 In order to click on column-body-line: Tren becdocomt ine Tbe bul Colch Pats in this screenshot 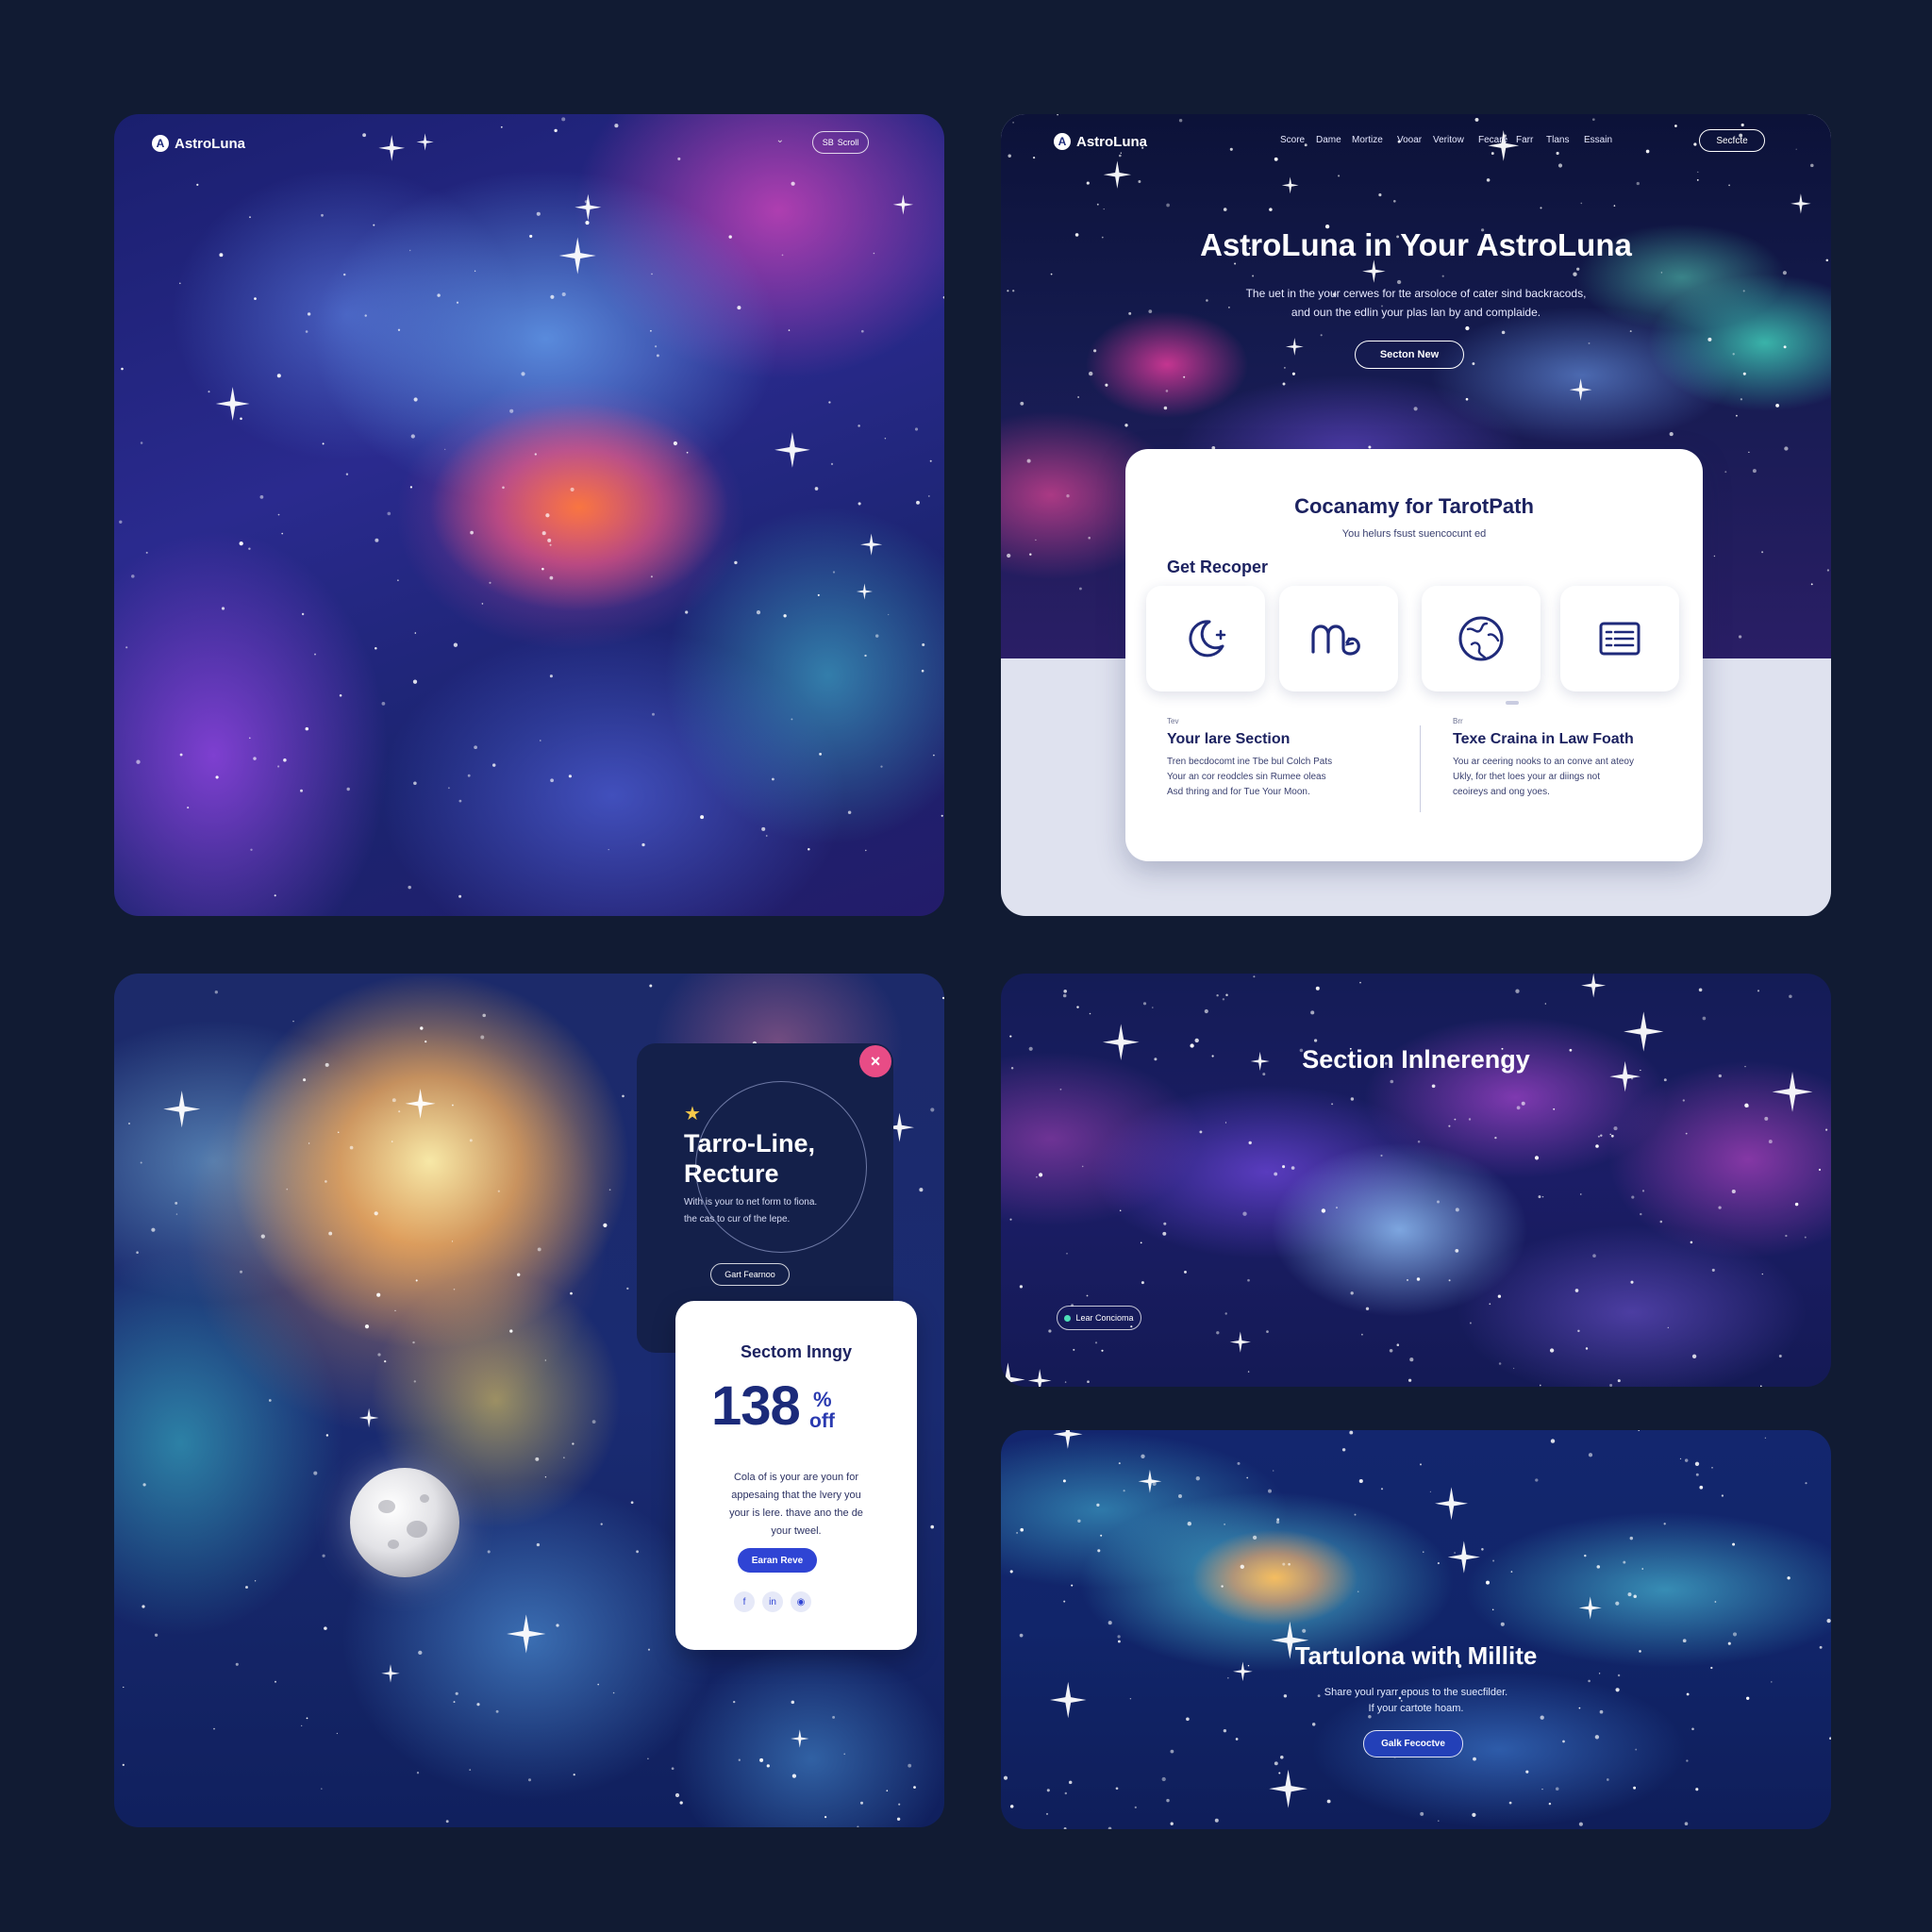, I will do `click(1250, 762)`.